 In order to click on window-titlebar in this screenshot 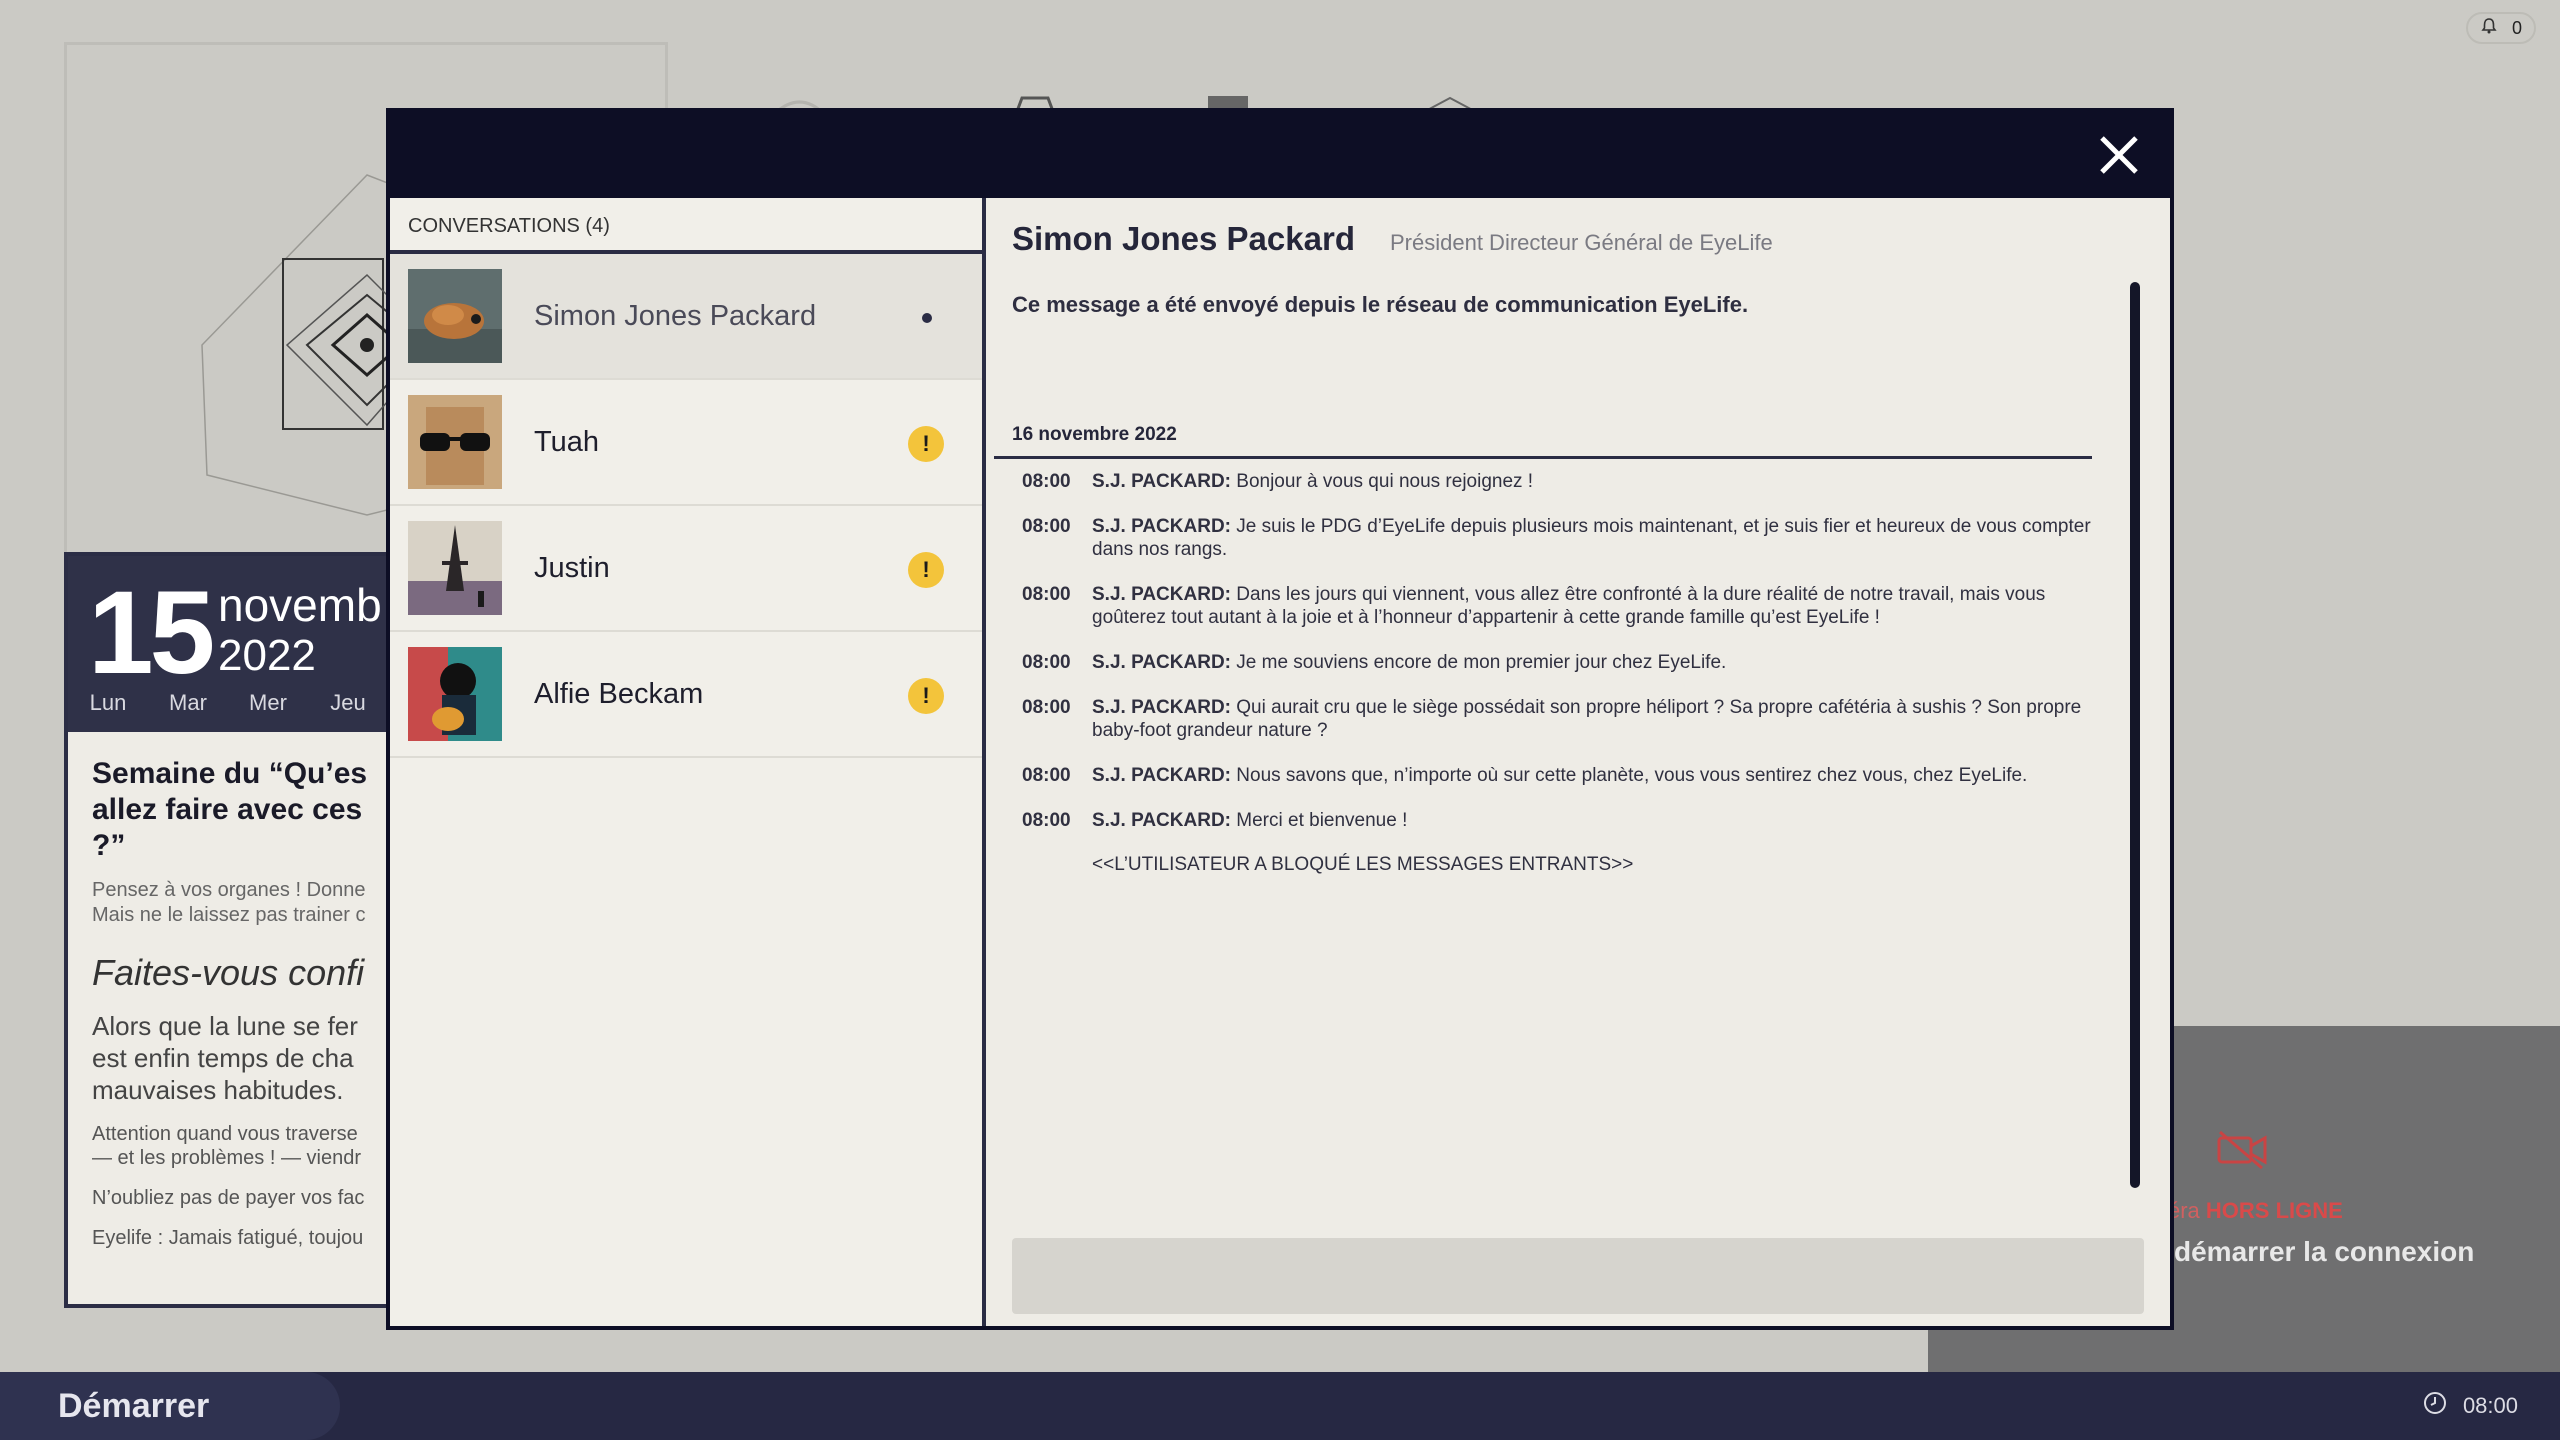, I will do `click(1280, 155)`.